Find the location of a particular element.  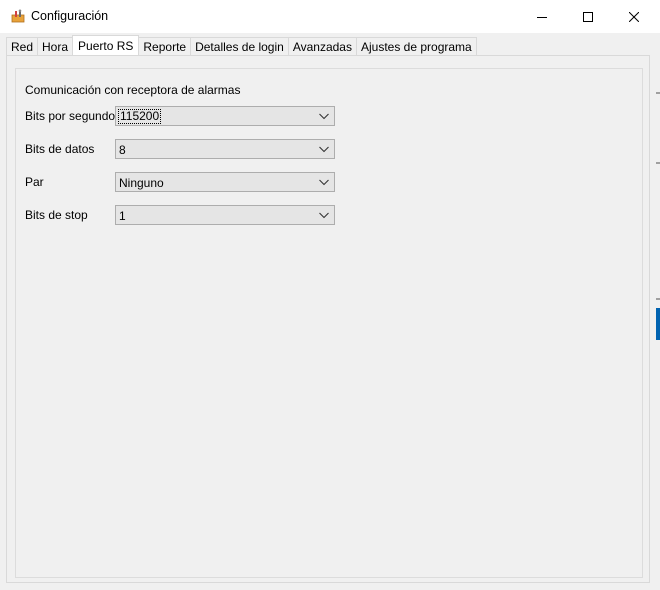

tab-detalles-de-login: Detalles de login is located at coordinates (239, 46).